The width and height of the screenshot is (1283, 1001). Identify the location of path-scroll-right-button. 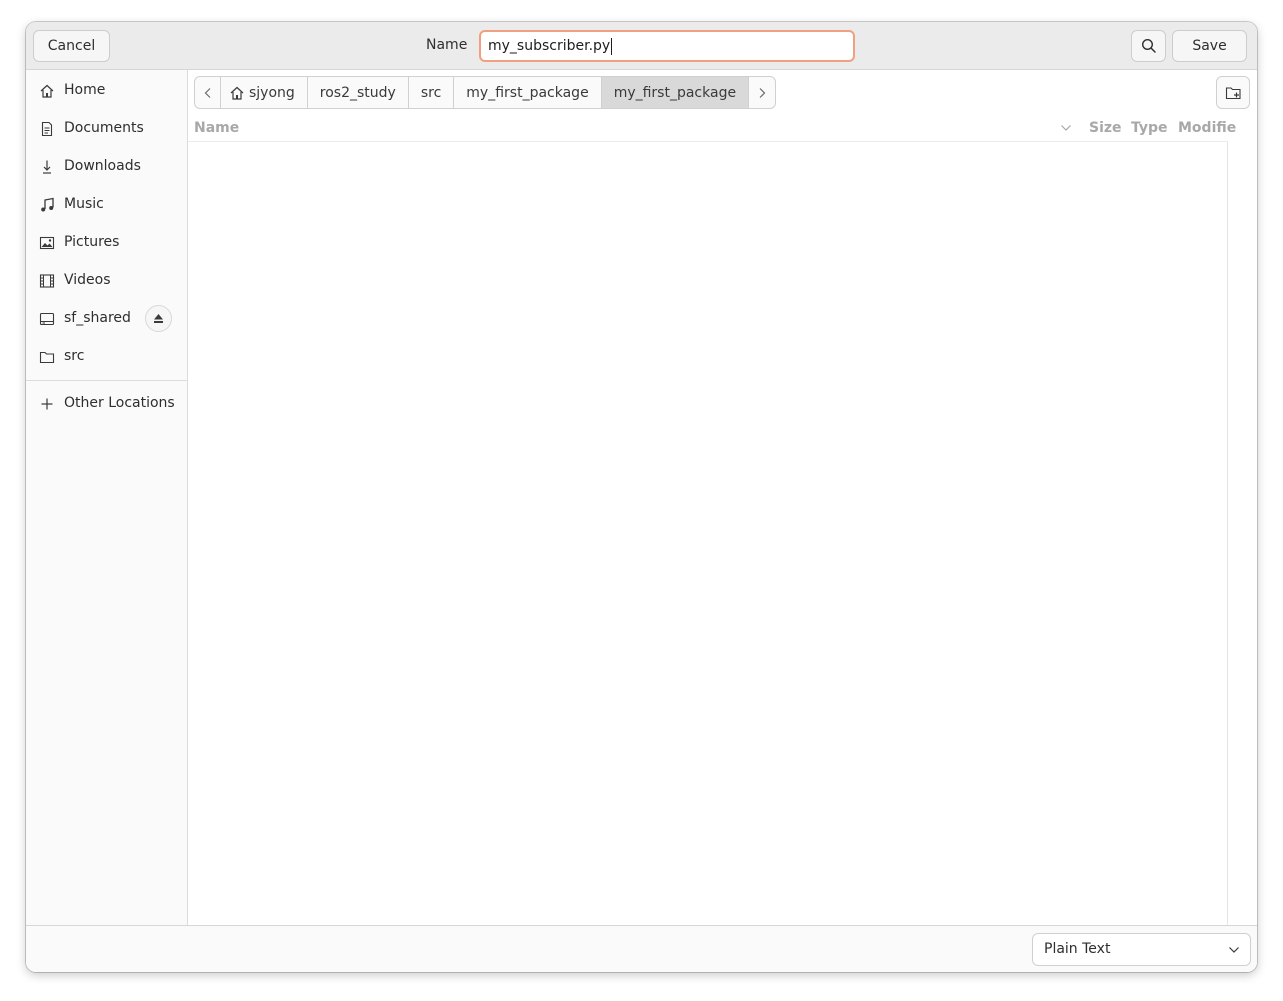
(762, 92).